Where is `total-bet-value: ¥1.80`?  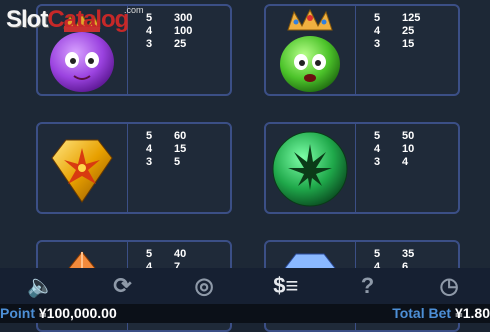 total-bet-value: ¥1.80 is located at coordinates (472, 313).